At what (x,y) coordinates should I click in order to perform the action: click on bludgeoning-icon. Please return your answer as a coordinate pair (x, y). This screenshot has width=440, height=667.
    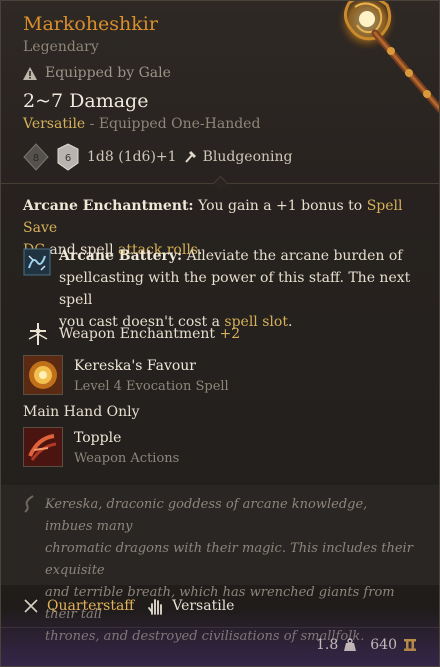
    Looking at the image, I should click on (190, 157).